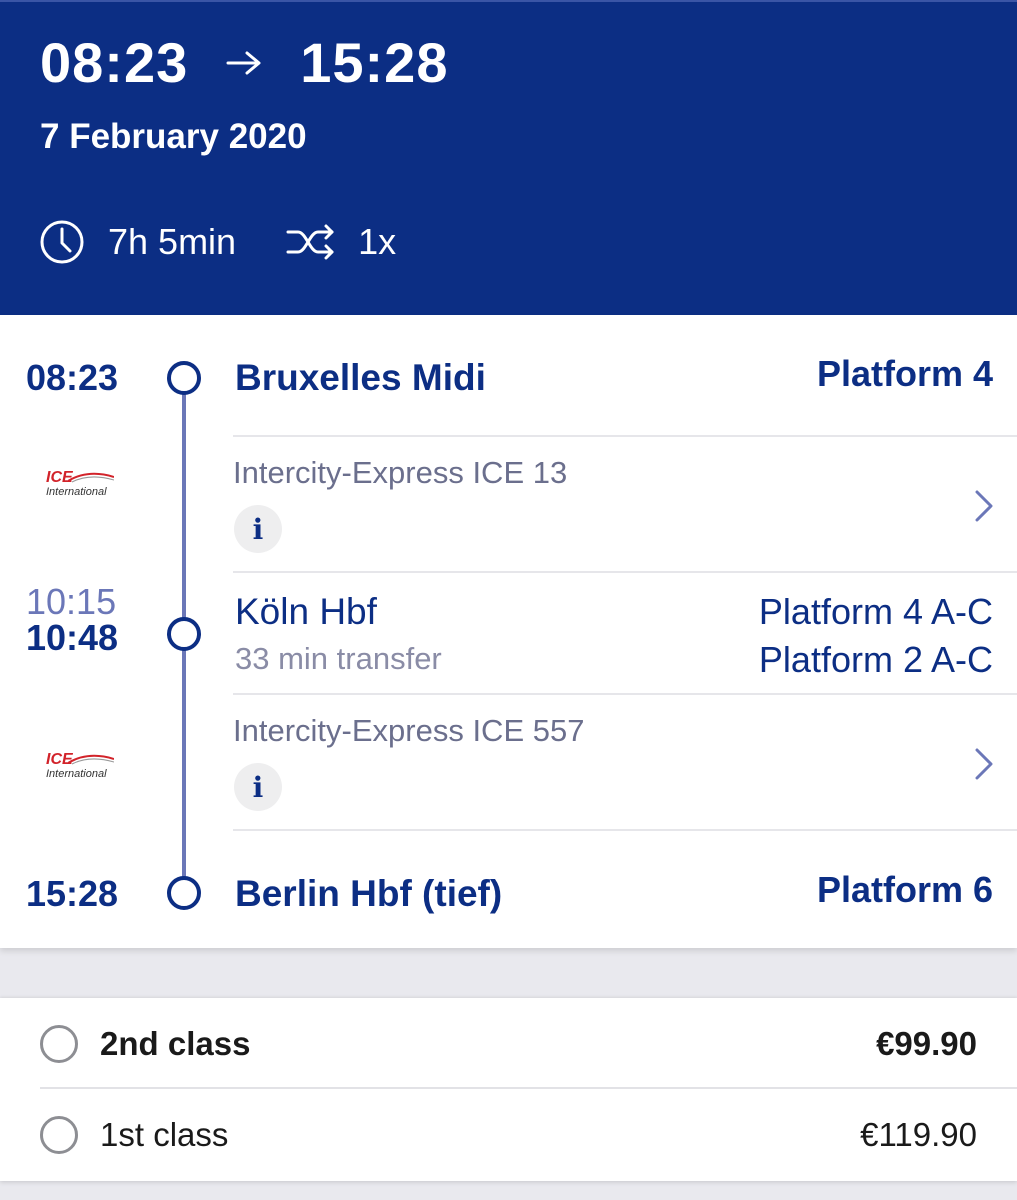 Image resolution: width=1017 pixels, height=1200 pixels. What do you see at coordinates (508, 1134) in the screenshot?
I see `fare-option-1st-class: 1st class €119.90` at bounding box center [508, 1134].